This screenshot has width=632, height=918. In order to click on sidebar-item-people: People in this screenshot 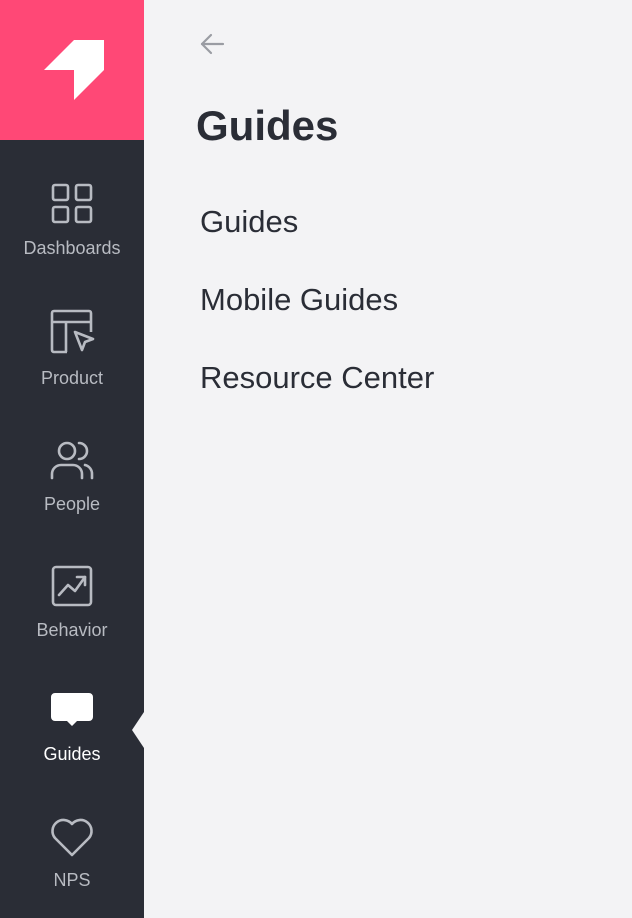, I will do `click(72, 493)`.